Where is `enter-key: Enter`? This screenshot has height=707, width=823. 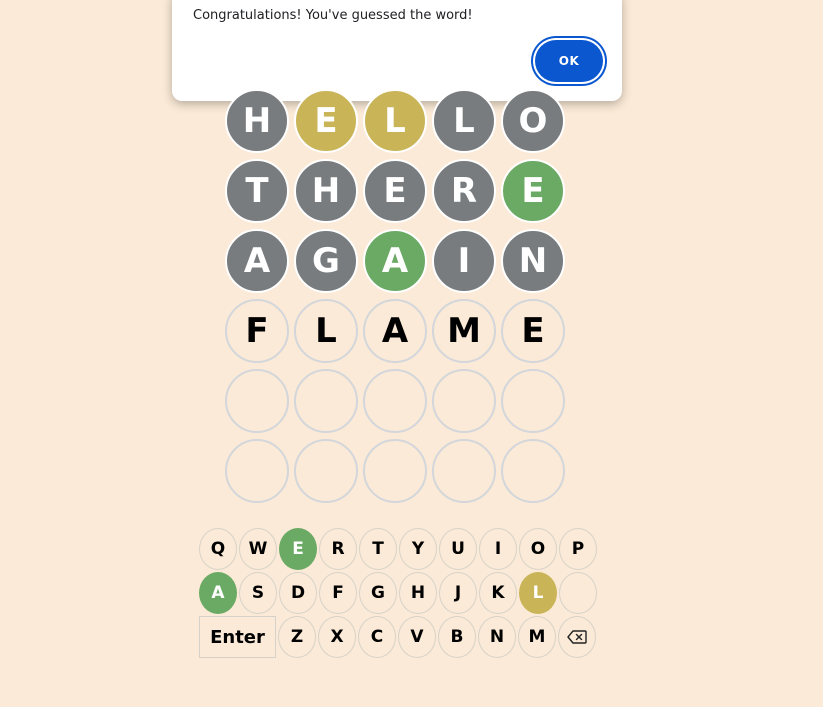
enter-key: Enter is located at coordinates (237, 637).